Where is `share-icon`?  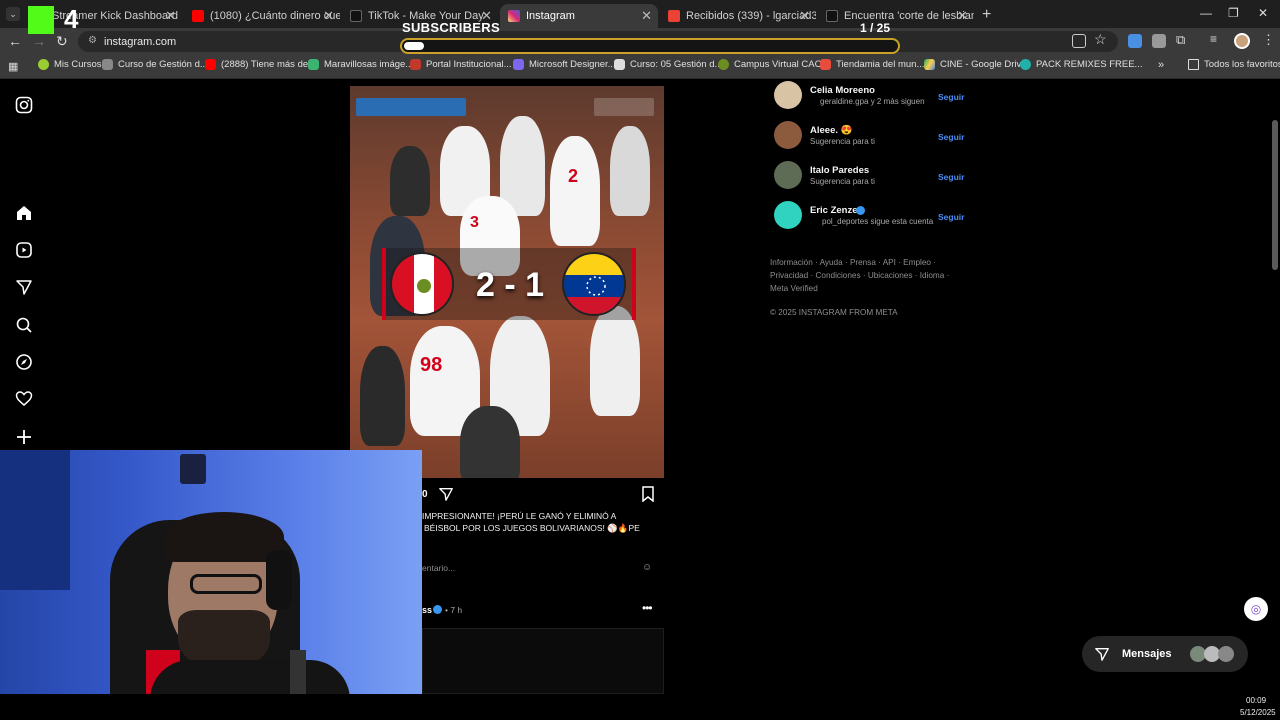 share-icon is located at coordinates (446, 496).